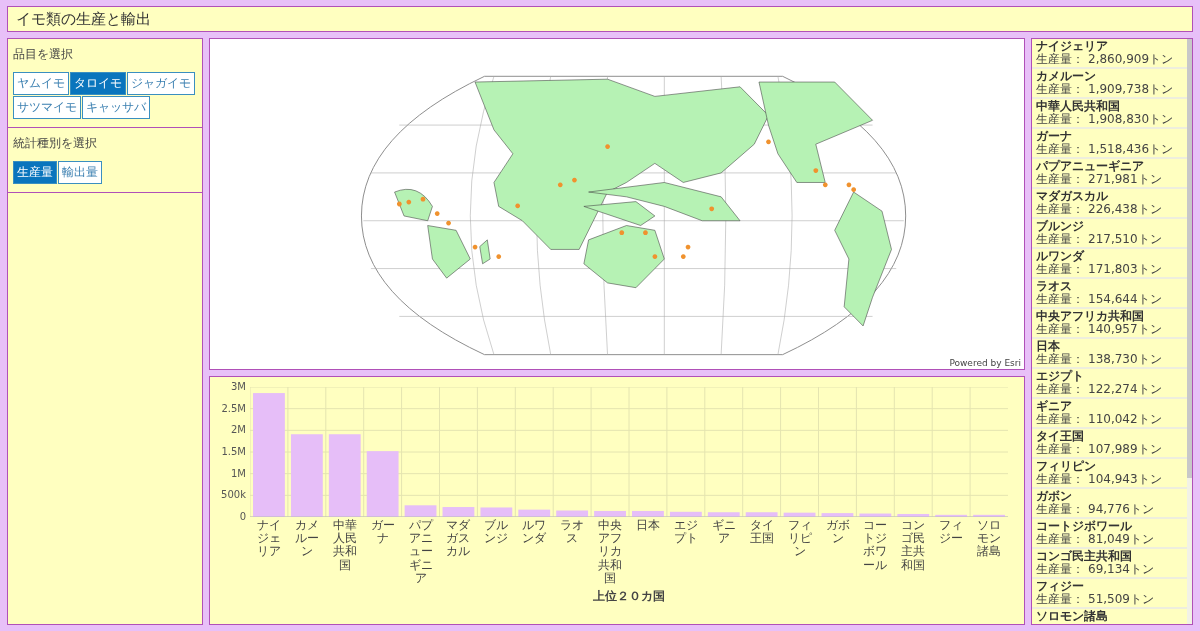 This screenshot has height=631, width=1200. Describe the element at coordinates (41, 83) in the screenshot. I see `option-button: ヤムイモ` at that location.